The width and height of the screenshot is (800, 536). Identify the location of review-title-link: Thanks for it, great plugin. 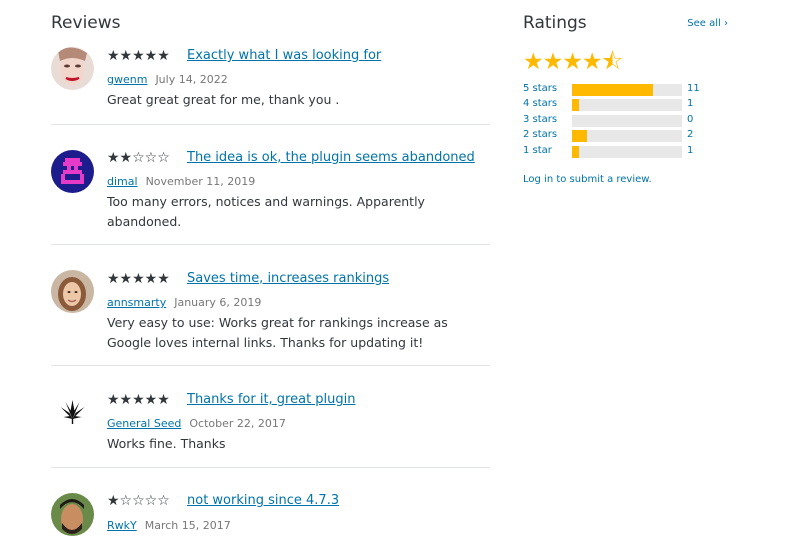
(271, 399).